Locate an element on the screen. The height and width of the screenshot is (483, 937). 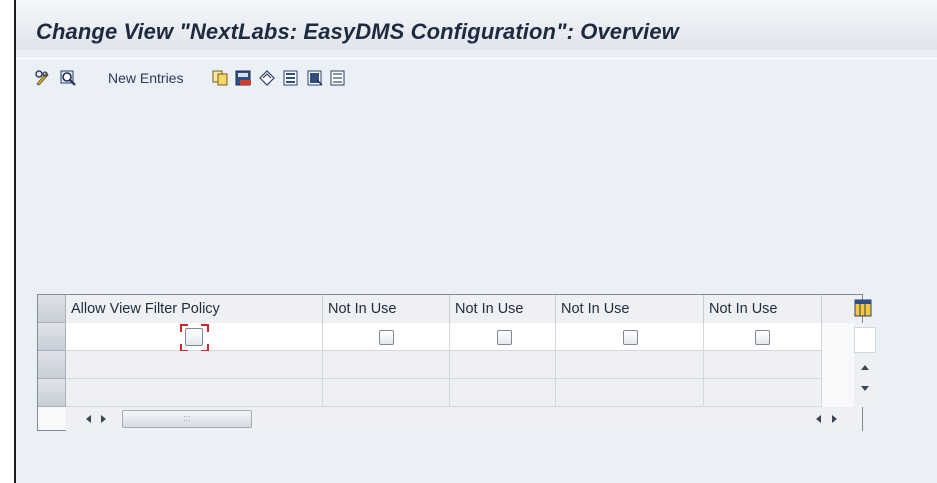
column-header-not-in-use-3: Not In Use is located at coordinates (630, 309).